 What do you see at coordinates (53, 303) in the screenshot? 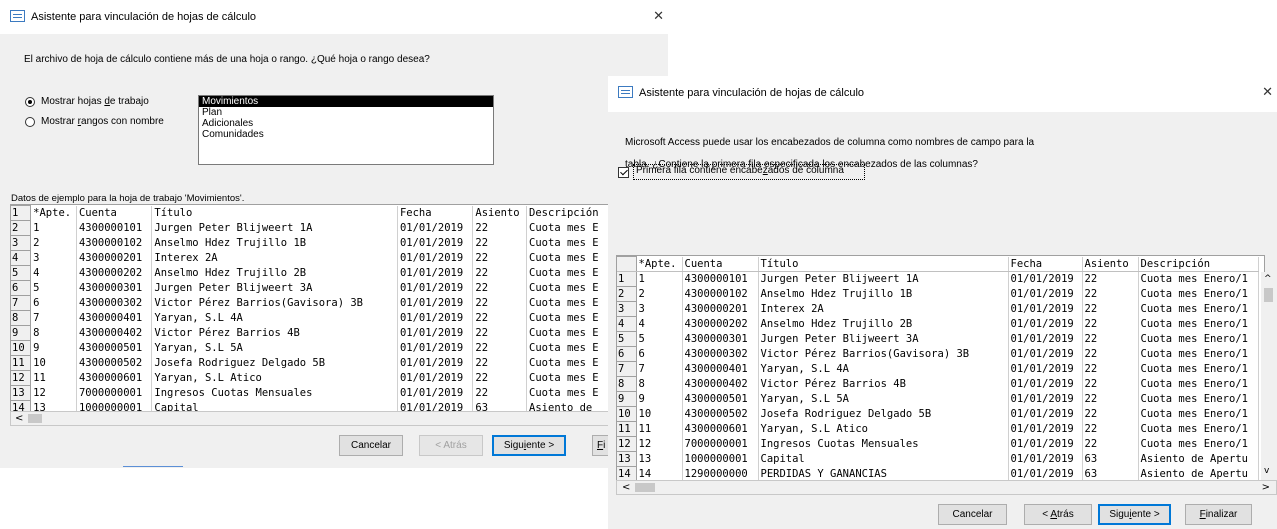
I see `table-cell: 6` at bounding box center [53, 303].